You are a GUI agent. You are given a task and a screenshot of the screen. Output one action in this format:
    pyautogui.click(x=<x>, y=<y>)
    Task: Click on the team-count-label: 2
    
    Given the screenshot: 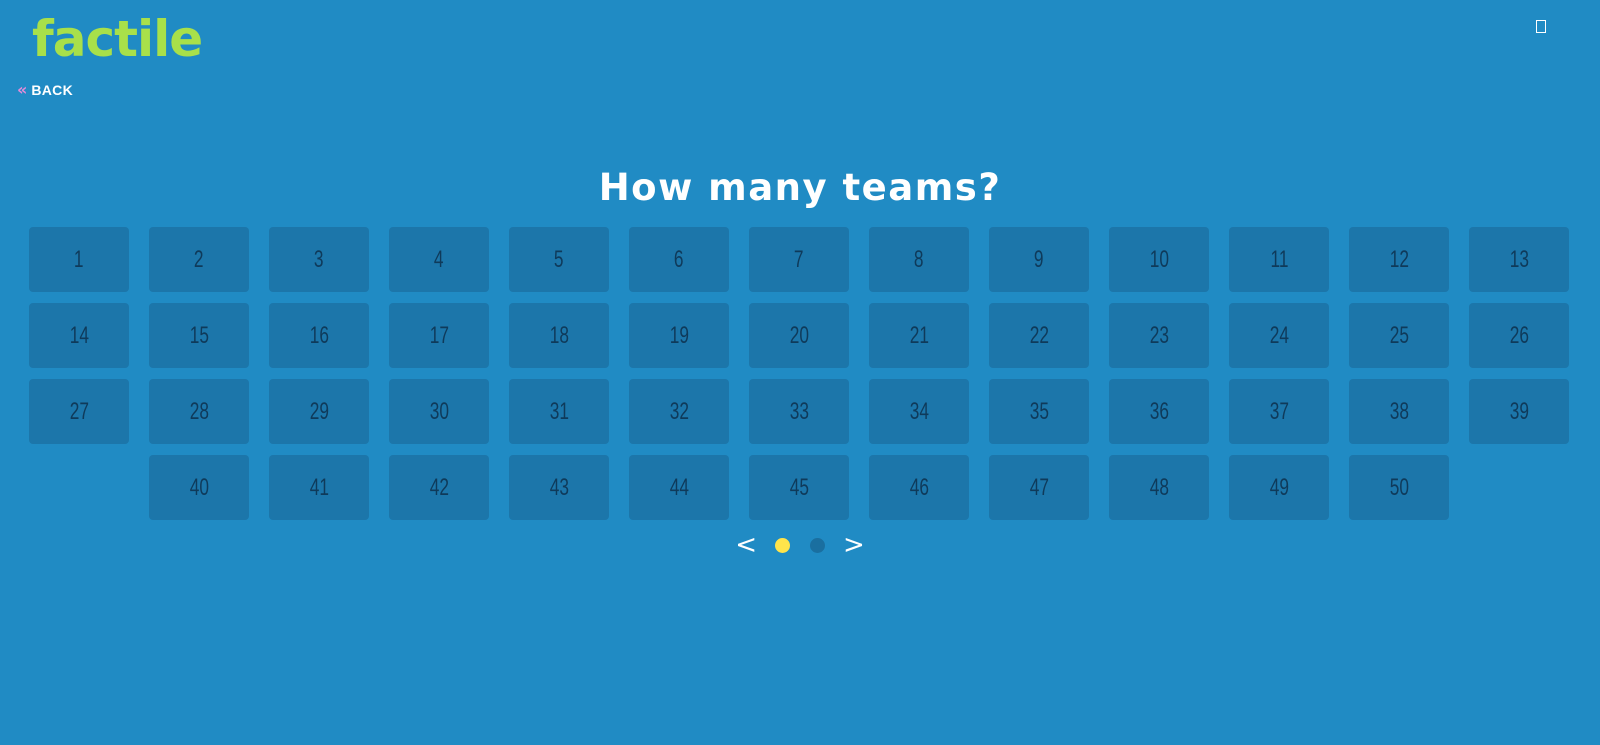 What is the action you would take?
    pyautogui.click(x=199, y=259)
    